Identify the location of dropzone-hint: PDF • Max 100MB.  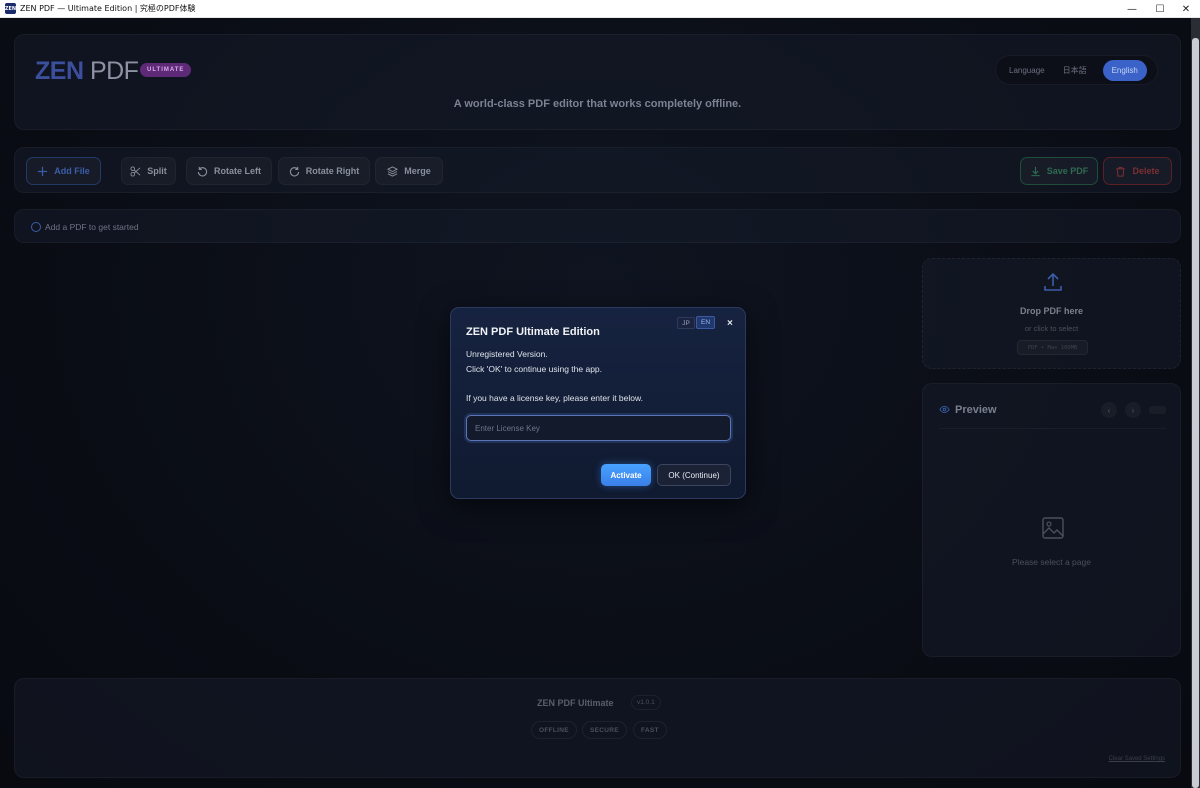
(1052, 347).